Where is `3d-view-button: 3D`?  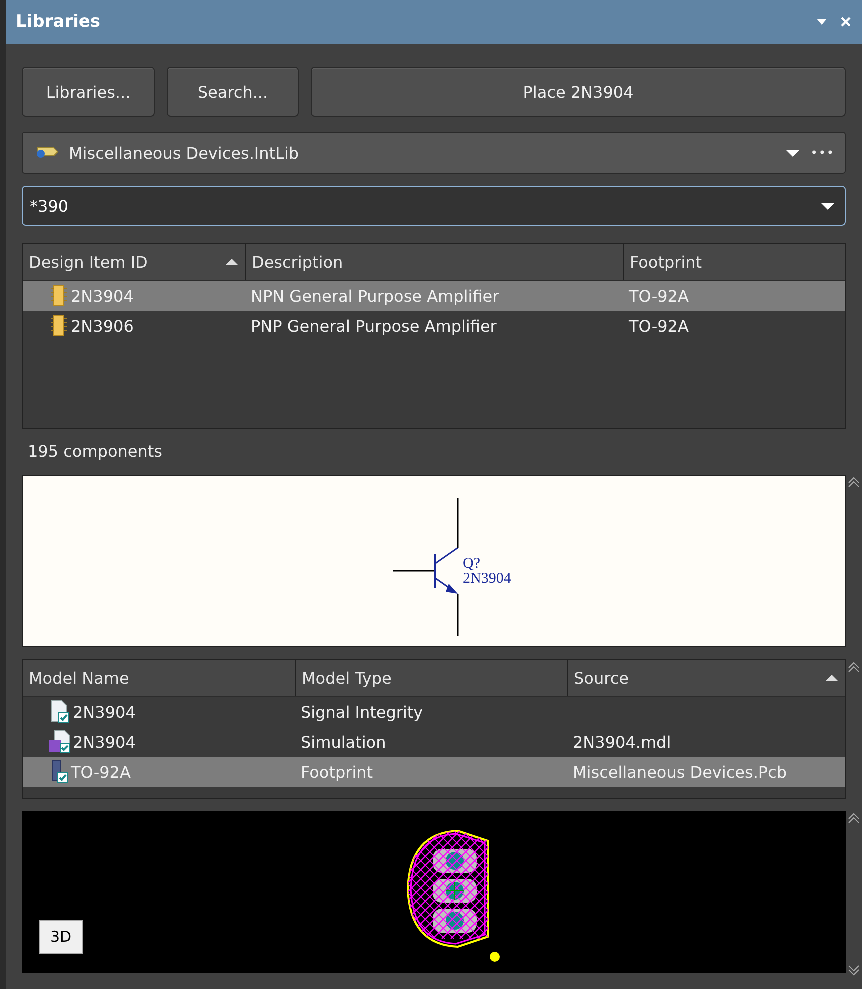 3d-view-button: 3D is located at coordinates (61, 937).